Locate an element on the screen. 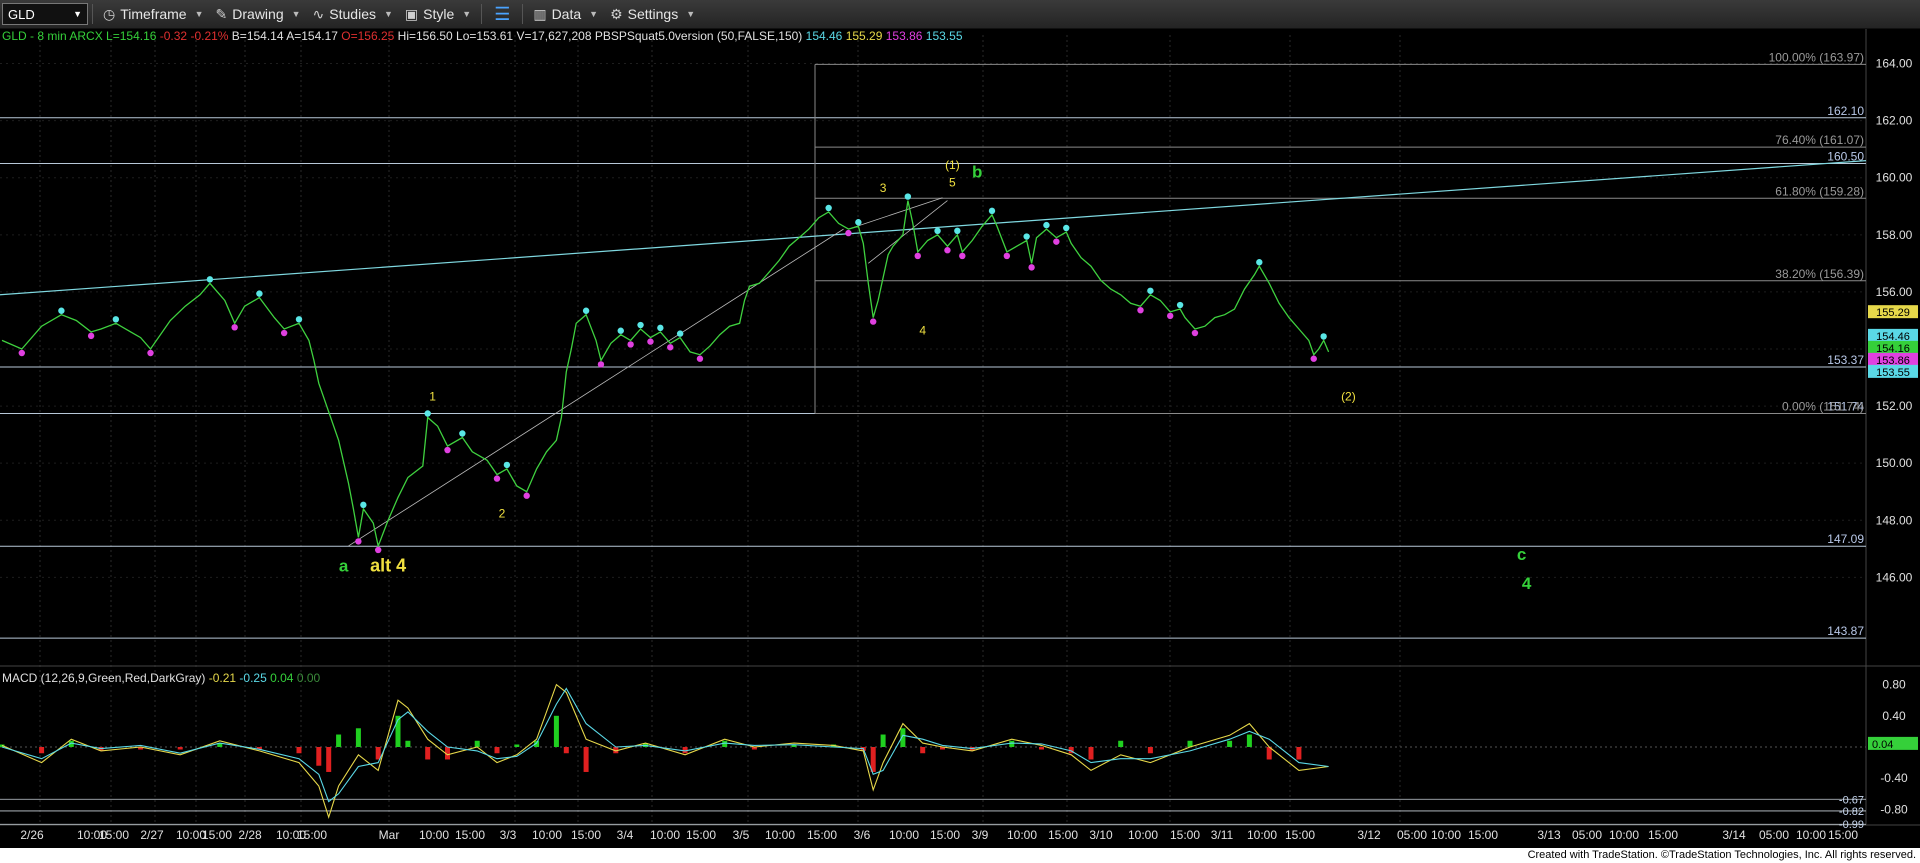 The image size is (1920, 863). bar-chart-icon: ▥ is located at coordinates (540, 13).